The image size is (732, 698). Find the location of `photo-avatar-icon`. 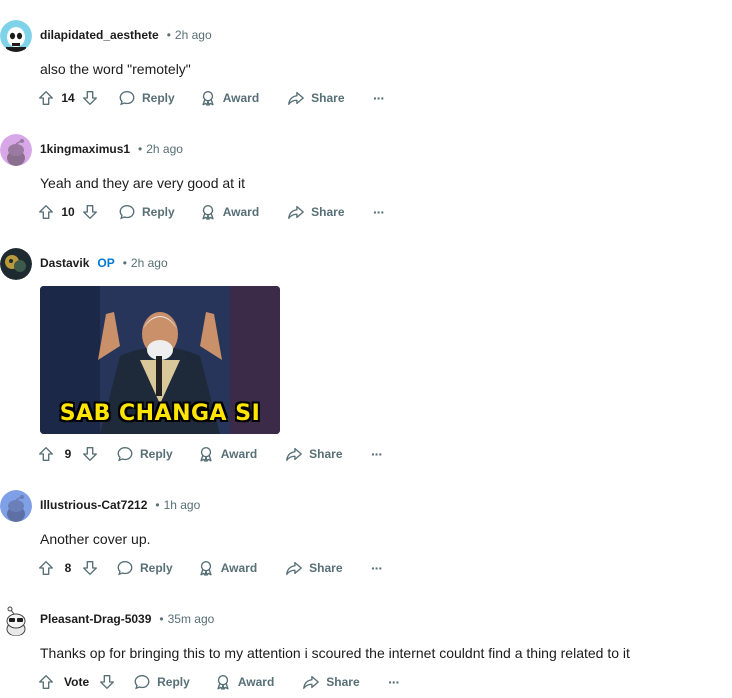

photo-avatar-icon is located at coordinates (16, 264).